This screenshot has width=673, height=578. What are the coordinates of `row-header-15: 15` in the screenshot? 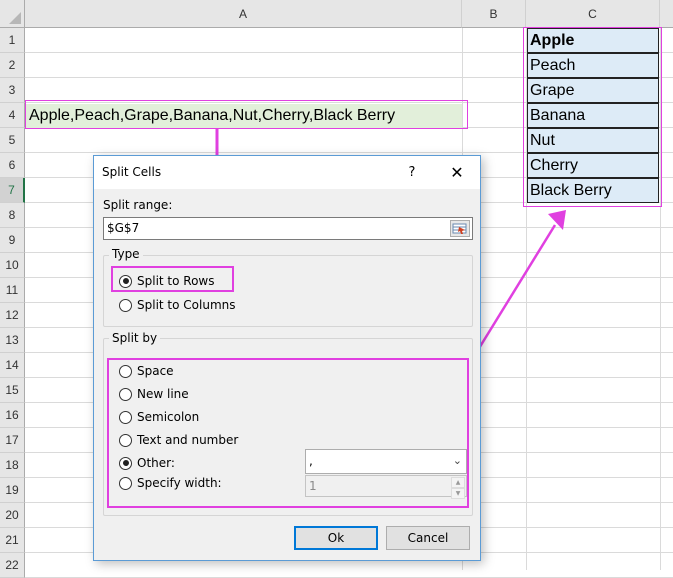 It's located at (12, 390).